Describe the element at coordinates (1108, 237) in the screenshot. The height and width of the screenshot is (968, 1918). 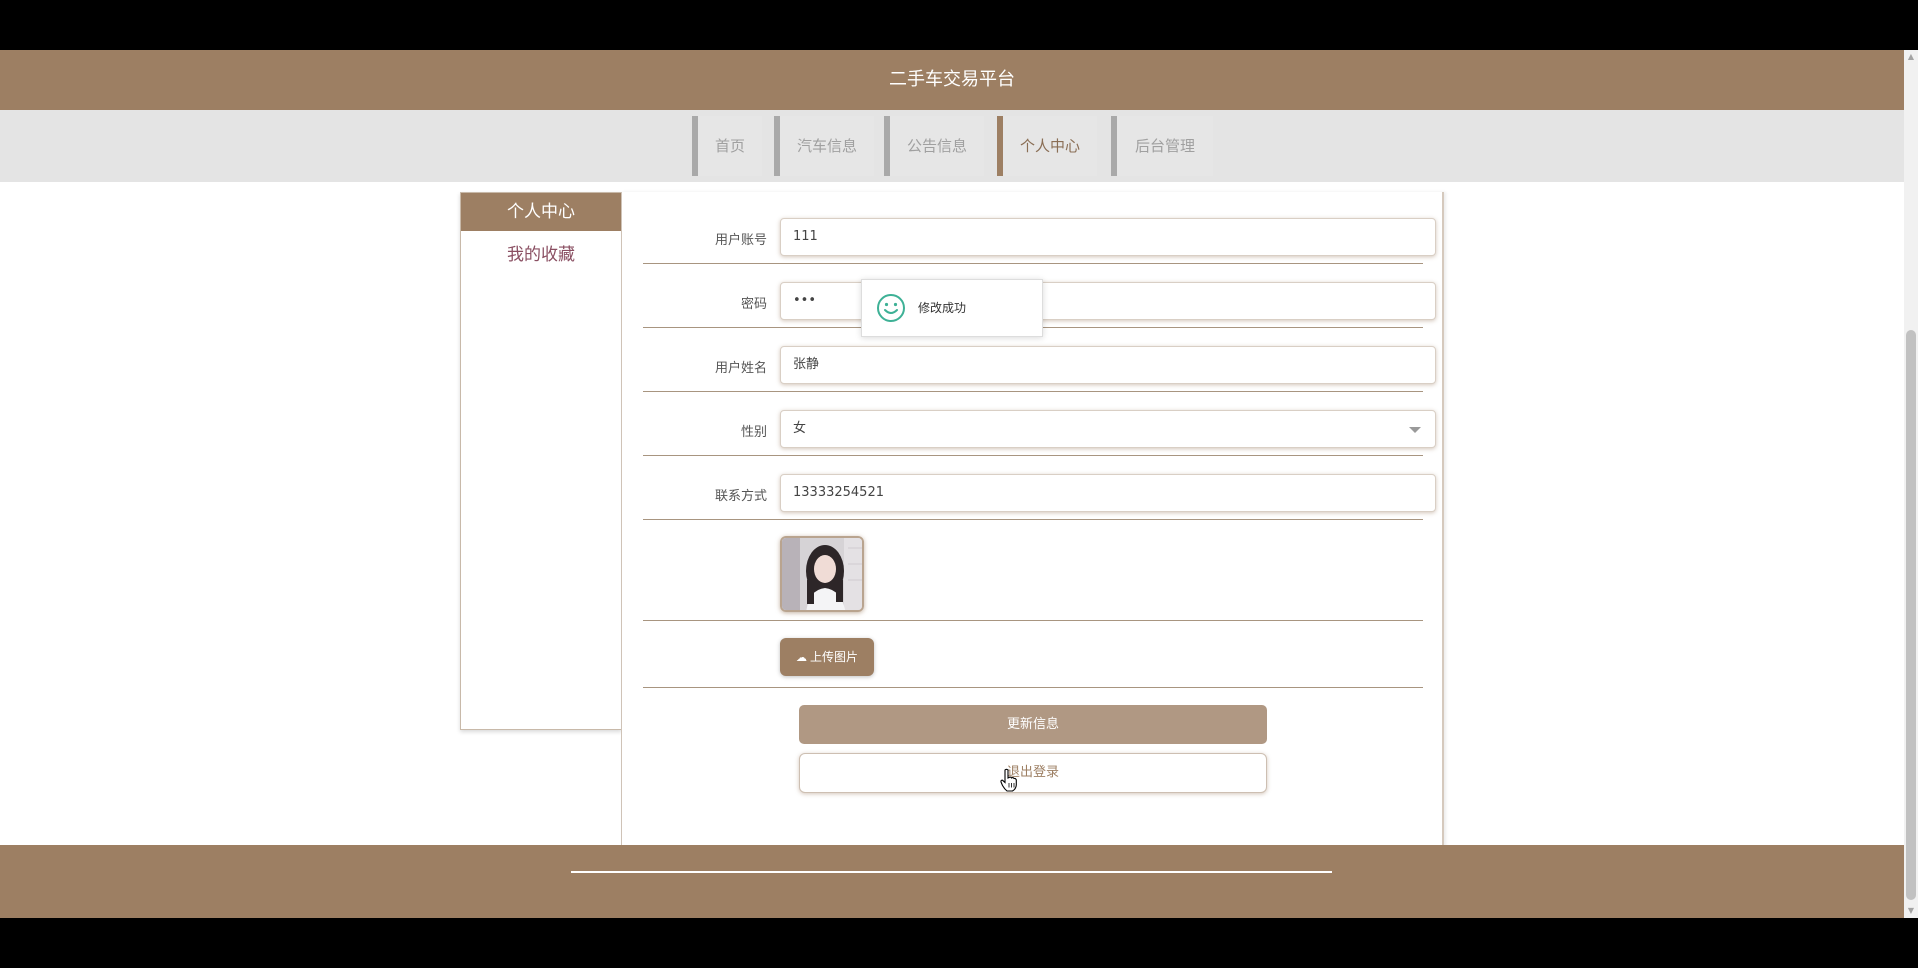
I see `account-input: 111` at that location.